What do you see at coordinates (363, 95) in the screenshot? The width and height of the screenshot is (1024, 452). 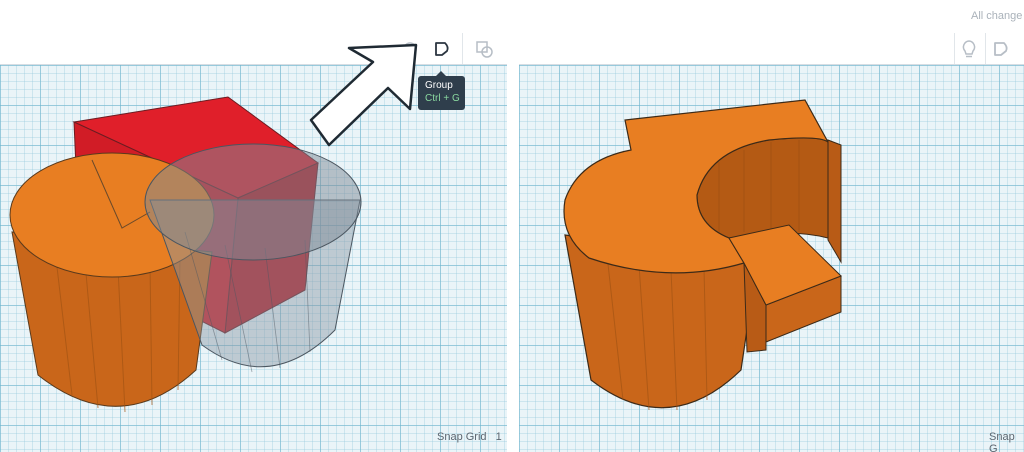 I see `pointer-arrow-graphic` at bounding box center [363, 95].